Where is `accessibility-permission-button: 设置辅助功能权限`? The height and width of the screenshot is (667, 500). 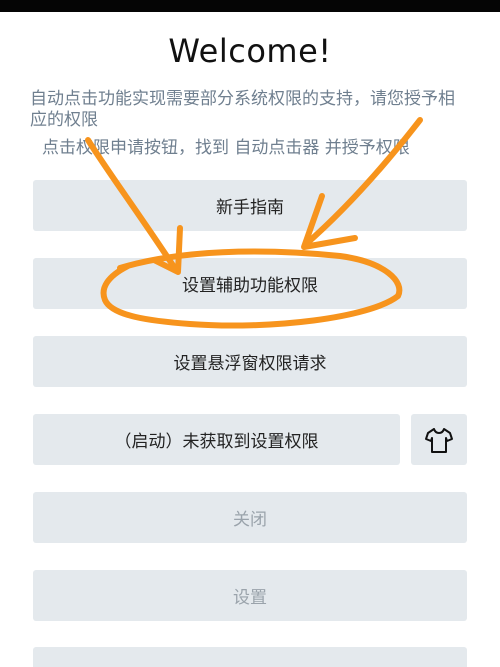 accessibility-permission-button: 设置辅助功能权限 is located at coordinates (250, 283).